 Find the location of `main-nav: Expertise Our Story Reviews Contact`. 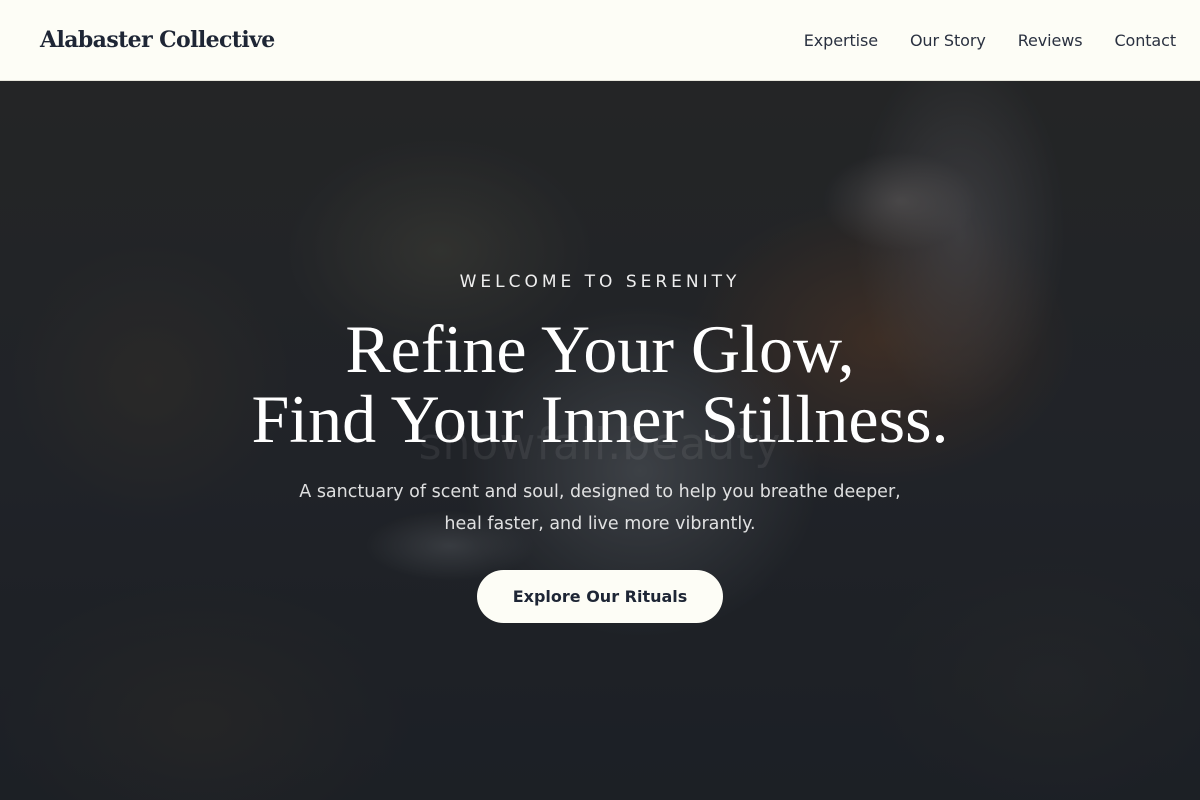

main-nav: Expertise Our Story Reviews Contact is located at coordinates (990, 40).